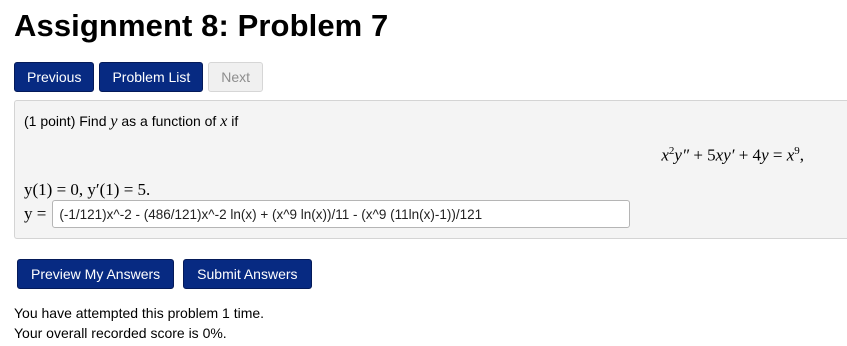 The image size is (847, 346). Describe the element at coordinates (87, 189) in the screenshot. I see `initial-conditions: y(1) = 0, y′(1) = 5.` at that location.